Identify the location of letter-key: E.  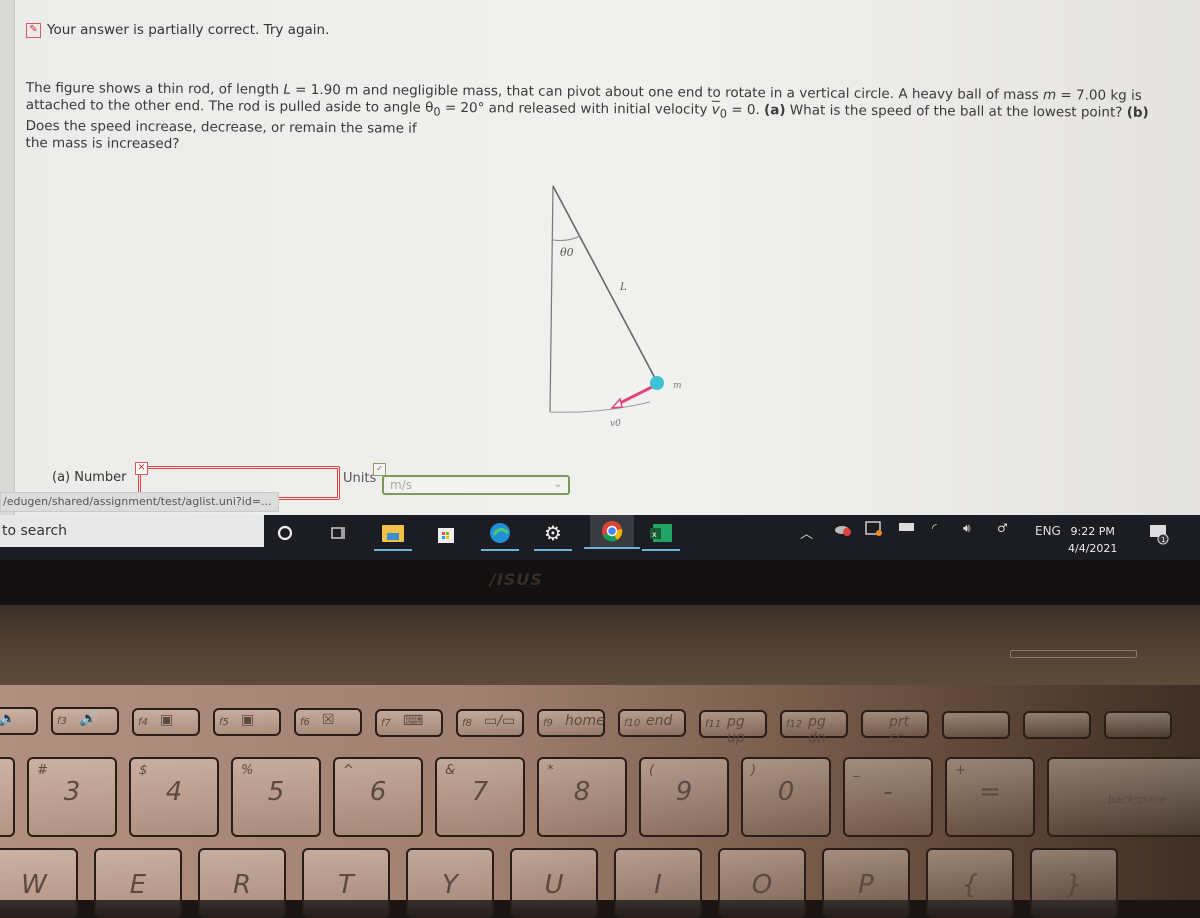
(138, 883).